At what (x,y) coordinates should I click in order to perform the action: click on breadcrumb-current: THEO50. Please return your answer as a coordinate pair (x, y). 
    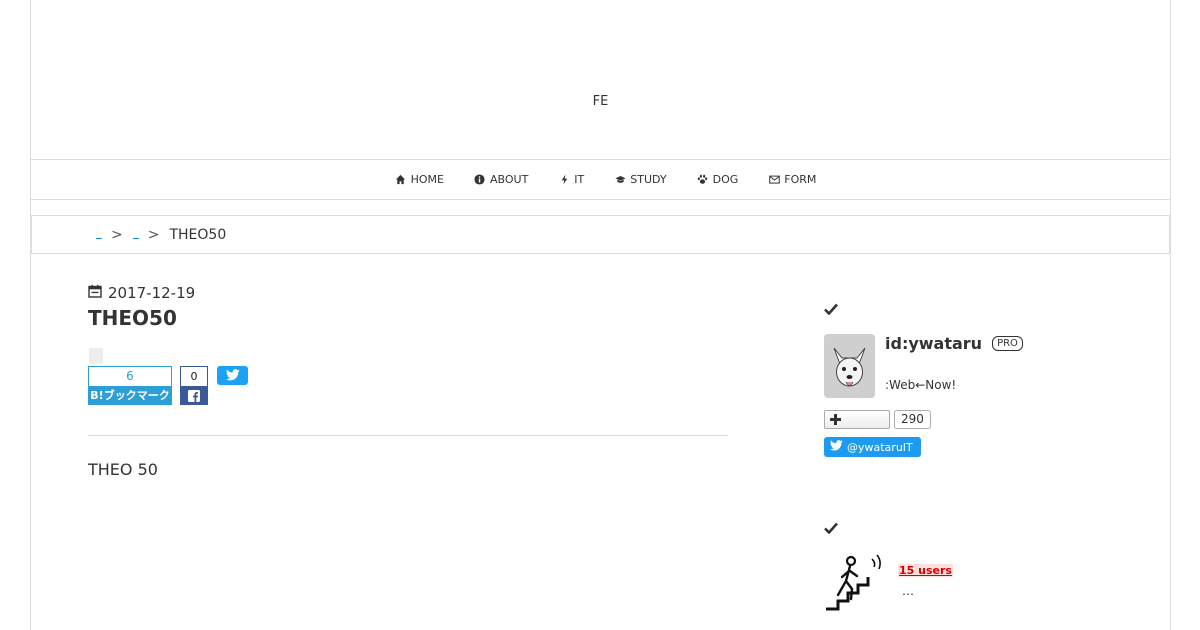
    Looking at the image, I should click on (198, 234).